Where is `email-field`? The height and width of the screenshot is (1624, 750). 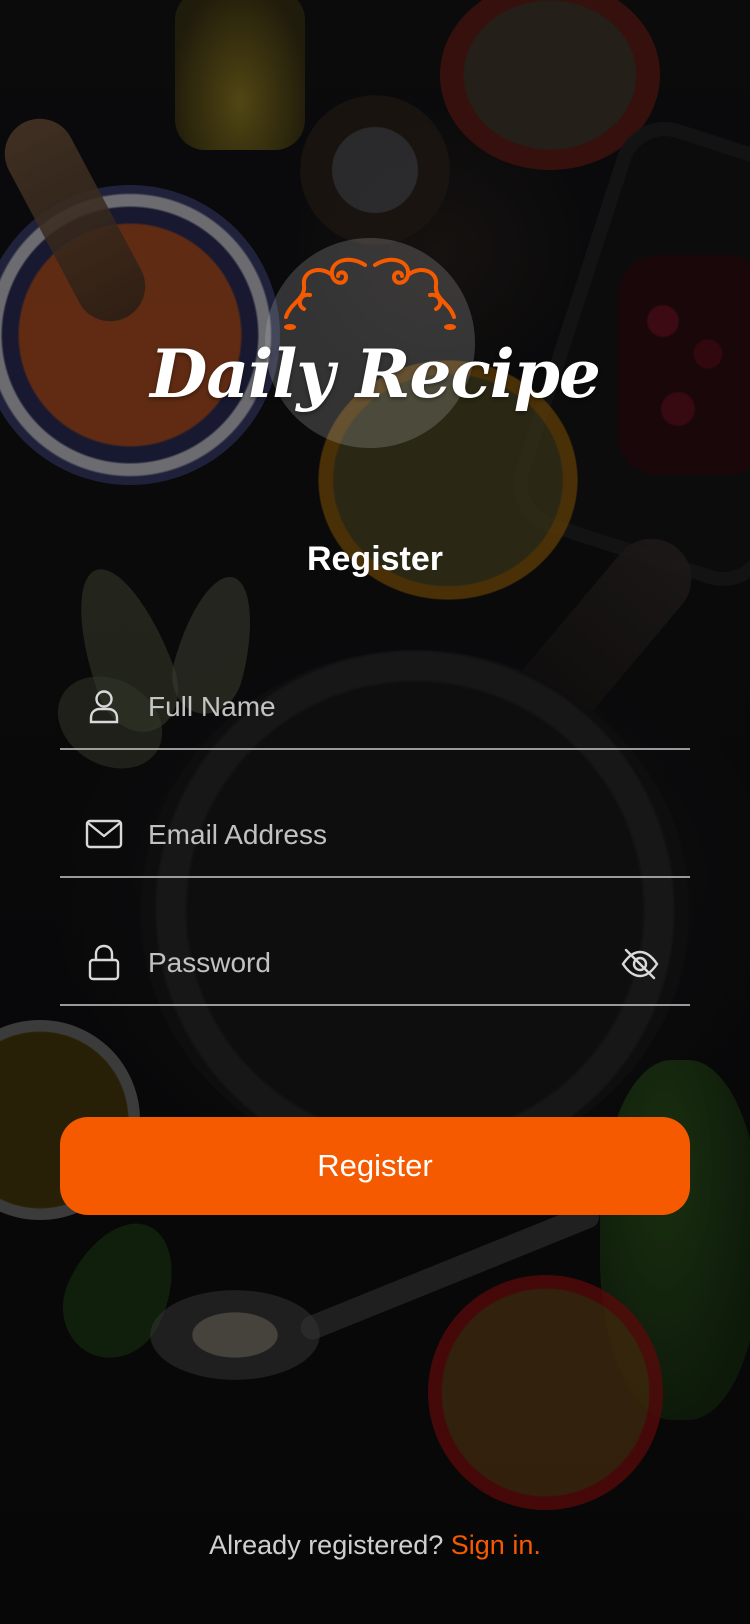
email-field is located at coordinates (375, 837).